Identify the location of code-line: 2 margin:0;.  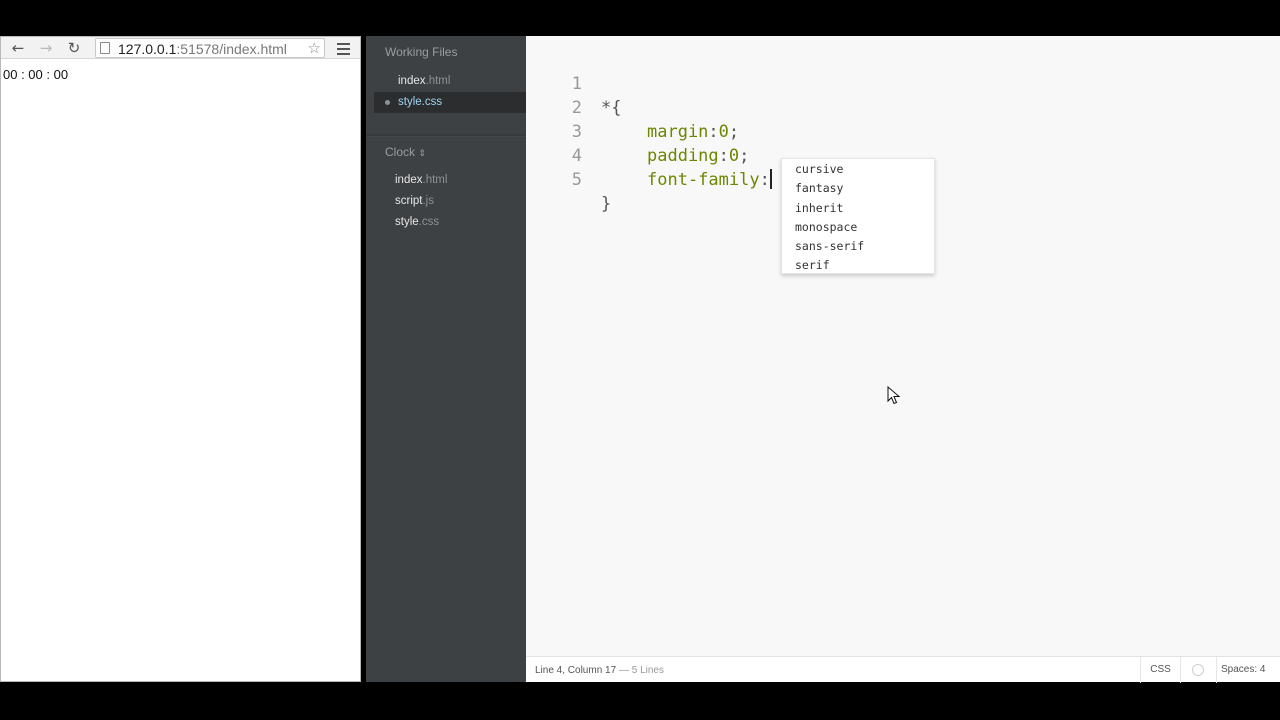
(903, 107).